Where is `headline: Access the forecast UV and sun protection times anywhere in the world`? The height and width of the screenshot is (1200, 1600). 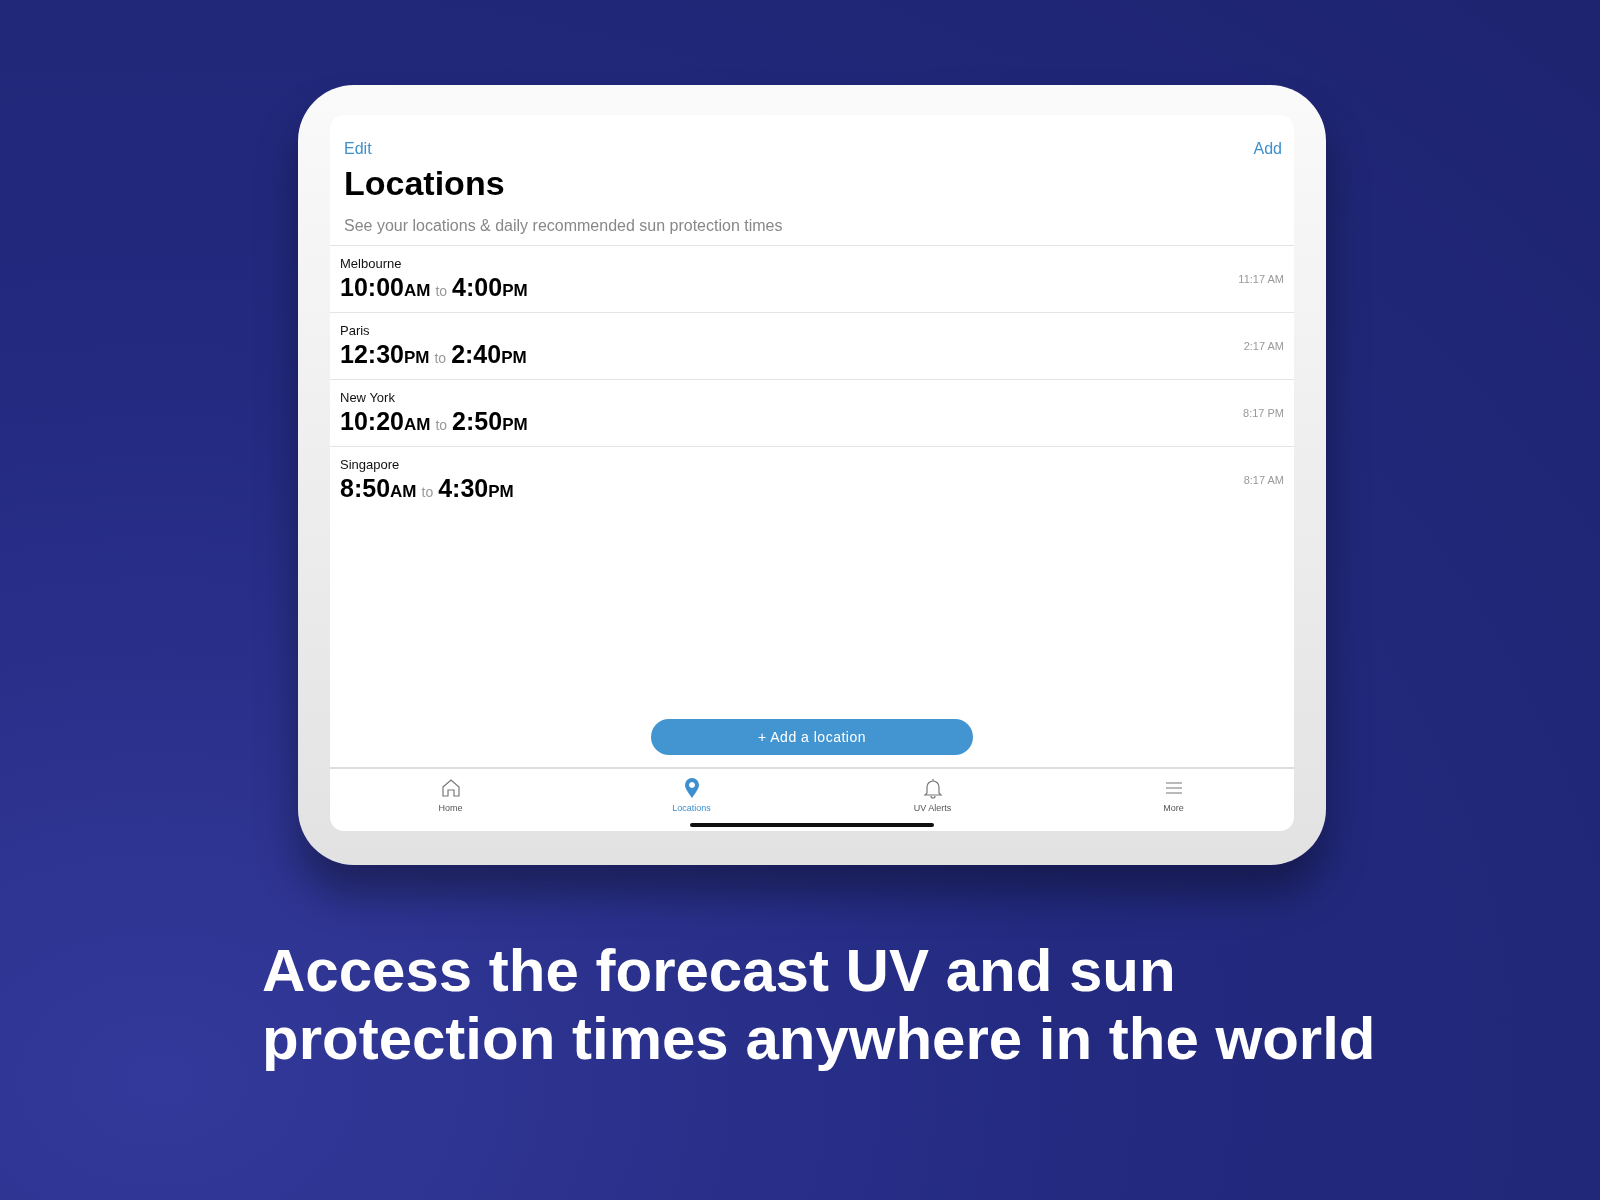
headline: Access the forecast UV and sun protection times anywhere in the world is located at coordinates (819, 1005).